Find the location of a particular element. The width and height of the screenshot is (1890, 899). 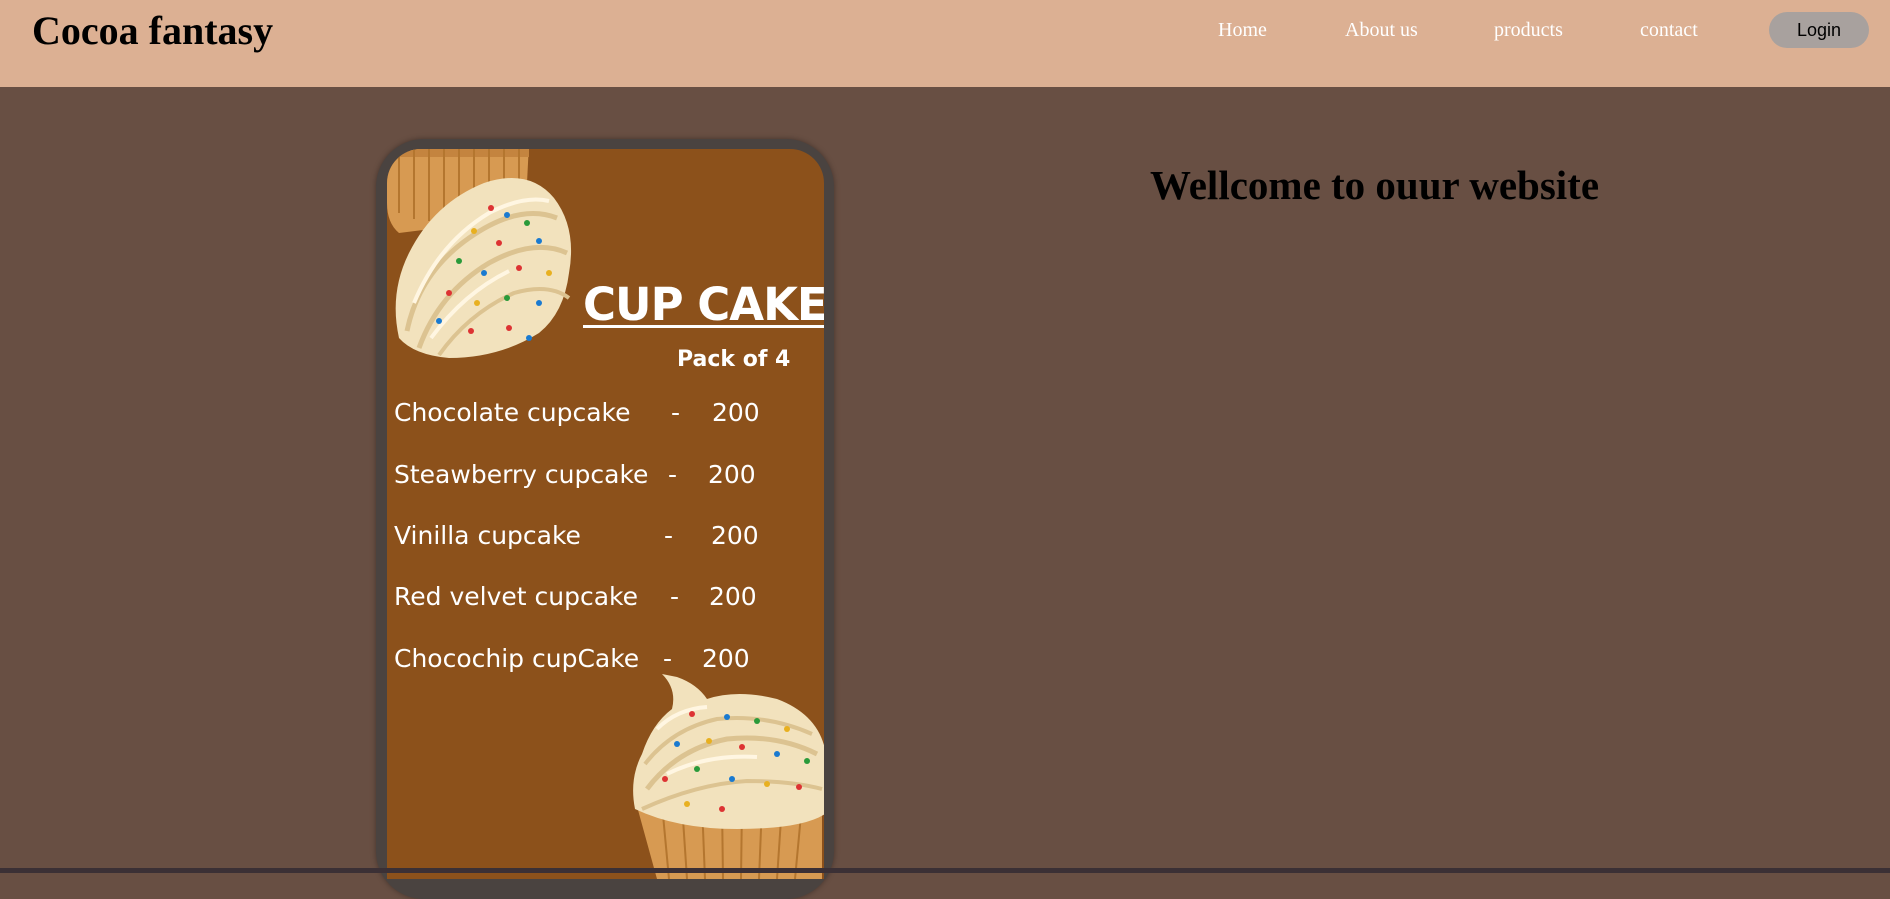

login-button: Login is located at coordinates (1819, 30).